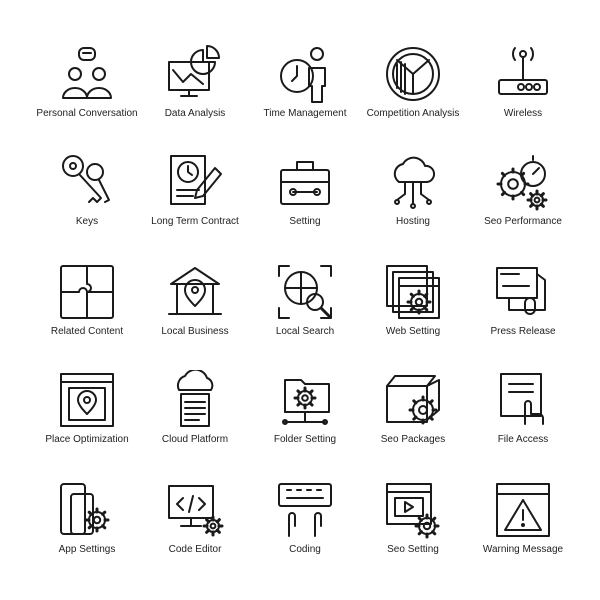 This screenshot has height=600, width=600. I want to click on icon-item-press-release: Press Release, so click(523, 308).